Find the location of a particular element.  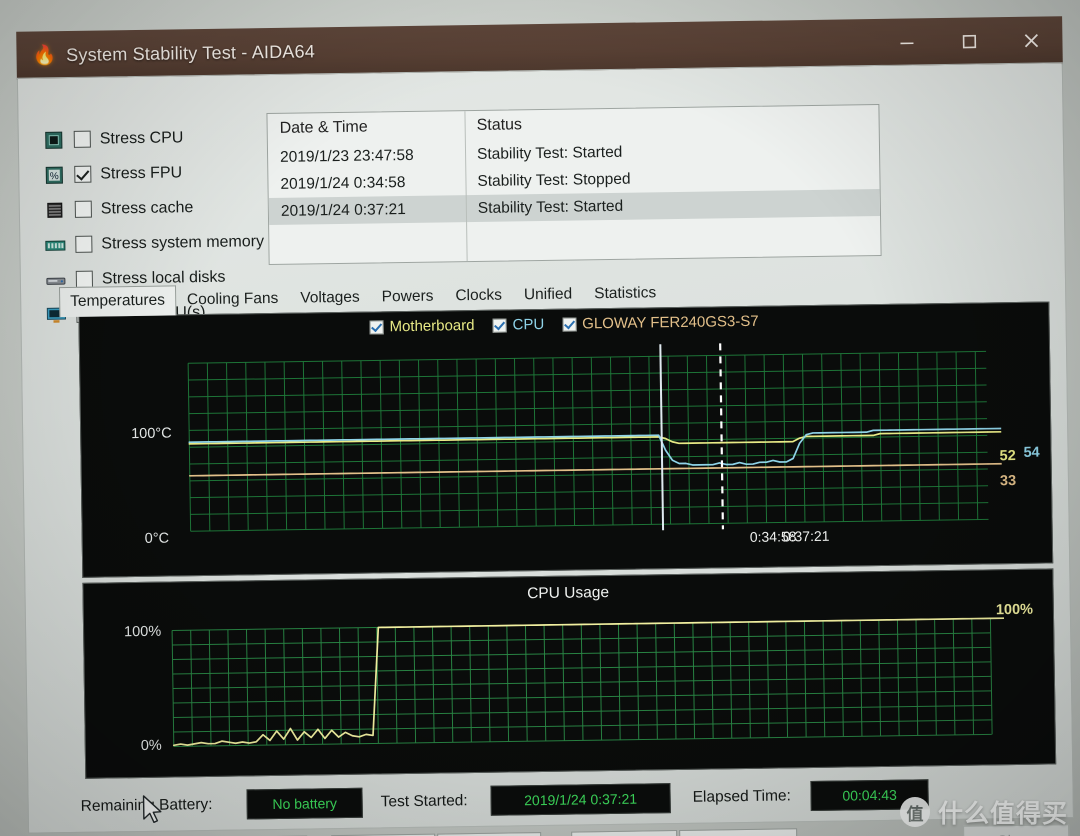

legend-label-motherboard: Motherboard is located at coordinates (432, 326).